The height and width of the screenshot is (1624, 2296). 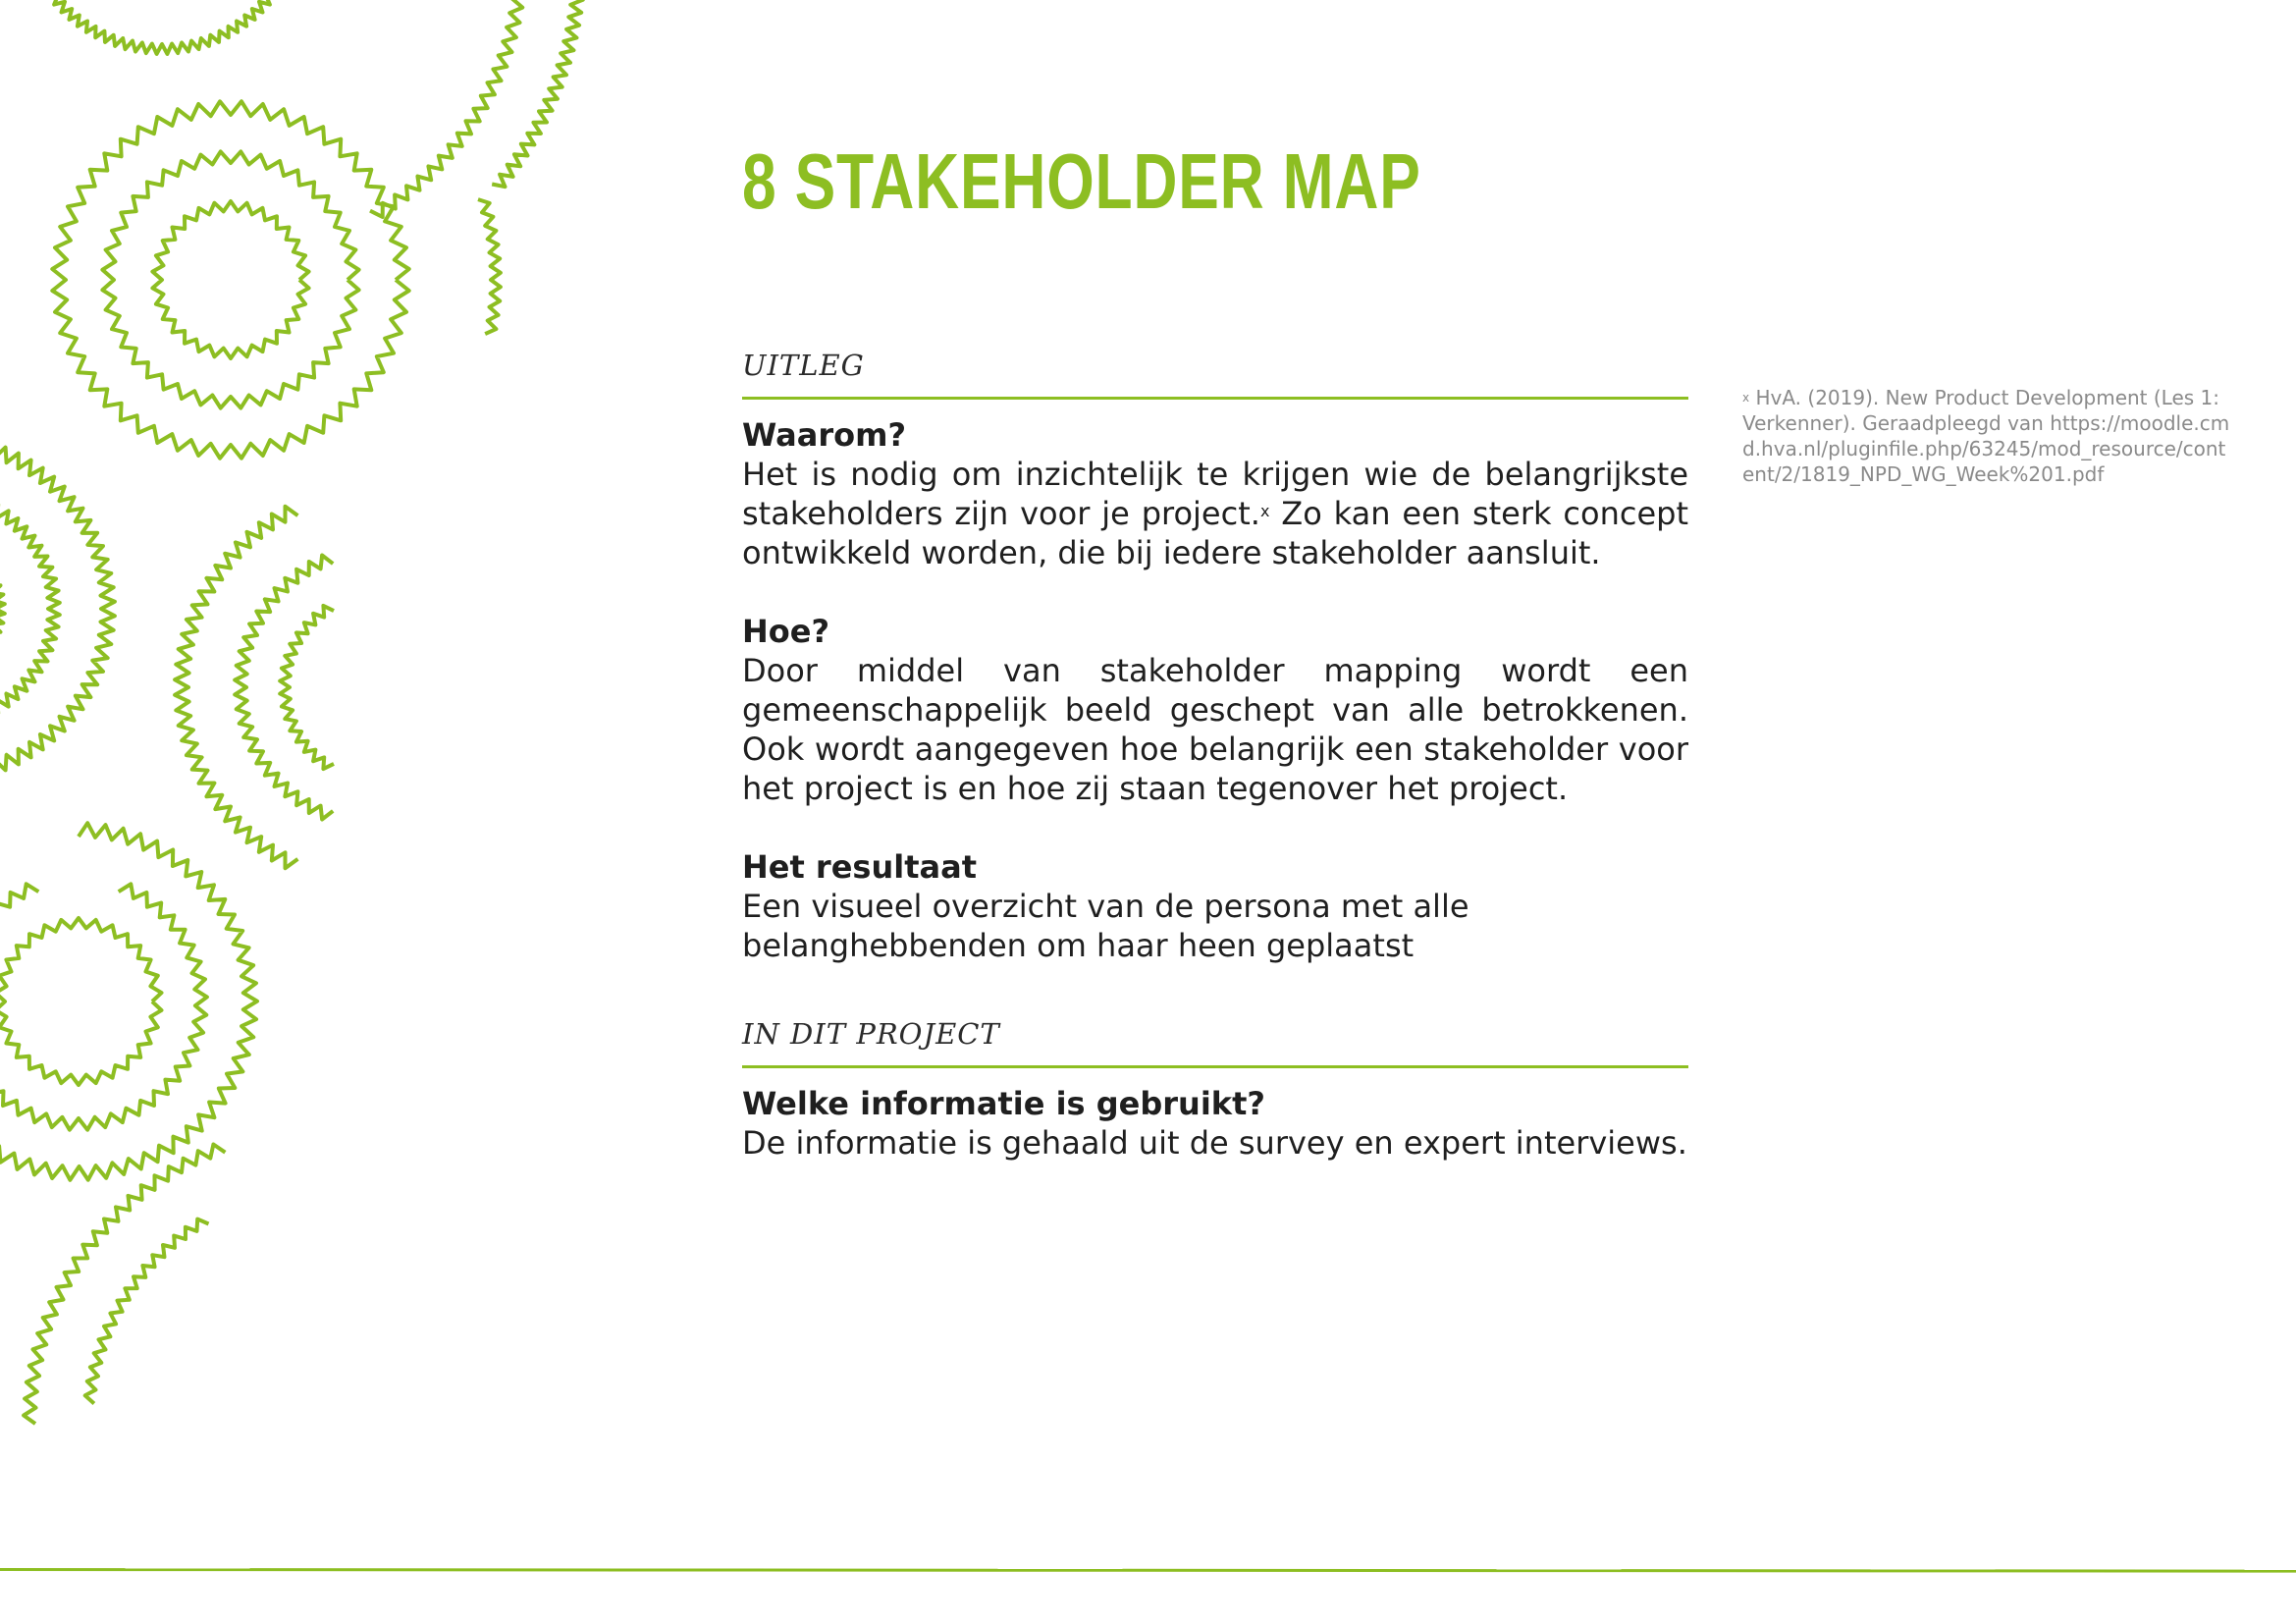 What do you see at coordinates (1081, 181) in the screenshot?
I see `page-title: 8 STAKEHOLDER MAP` at bounding box center [1081, 181].